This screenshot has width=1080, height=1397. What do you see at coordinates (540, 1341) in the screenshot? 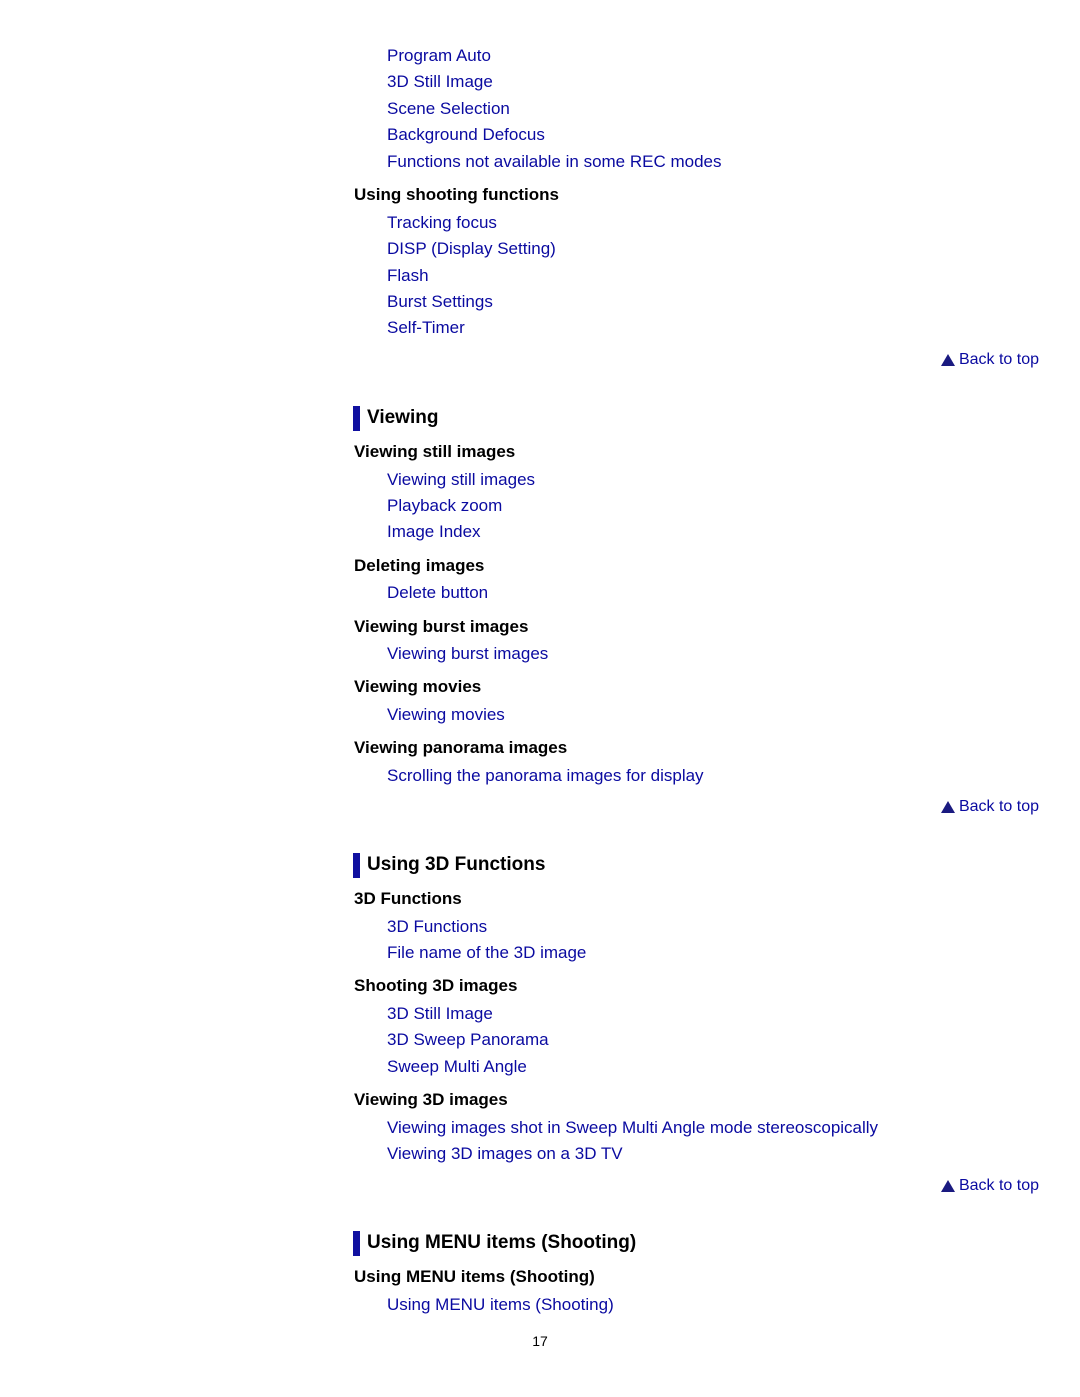
I see `page-number: 17` at bounding box center [540, 1341].